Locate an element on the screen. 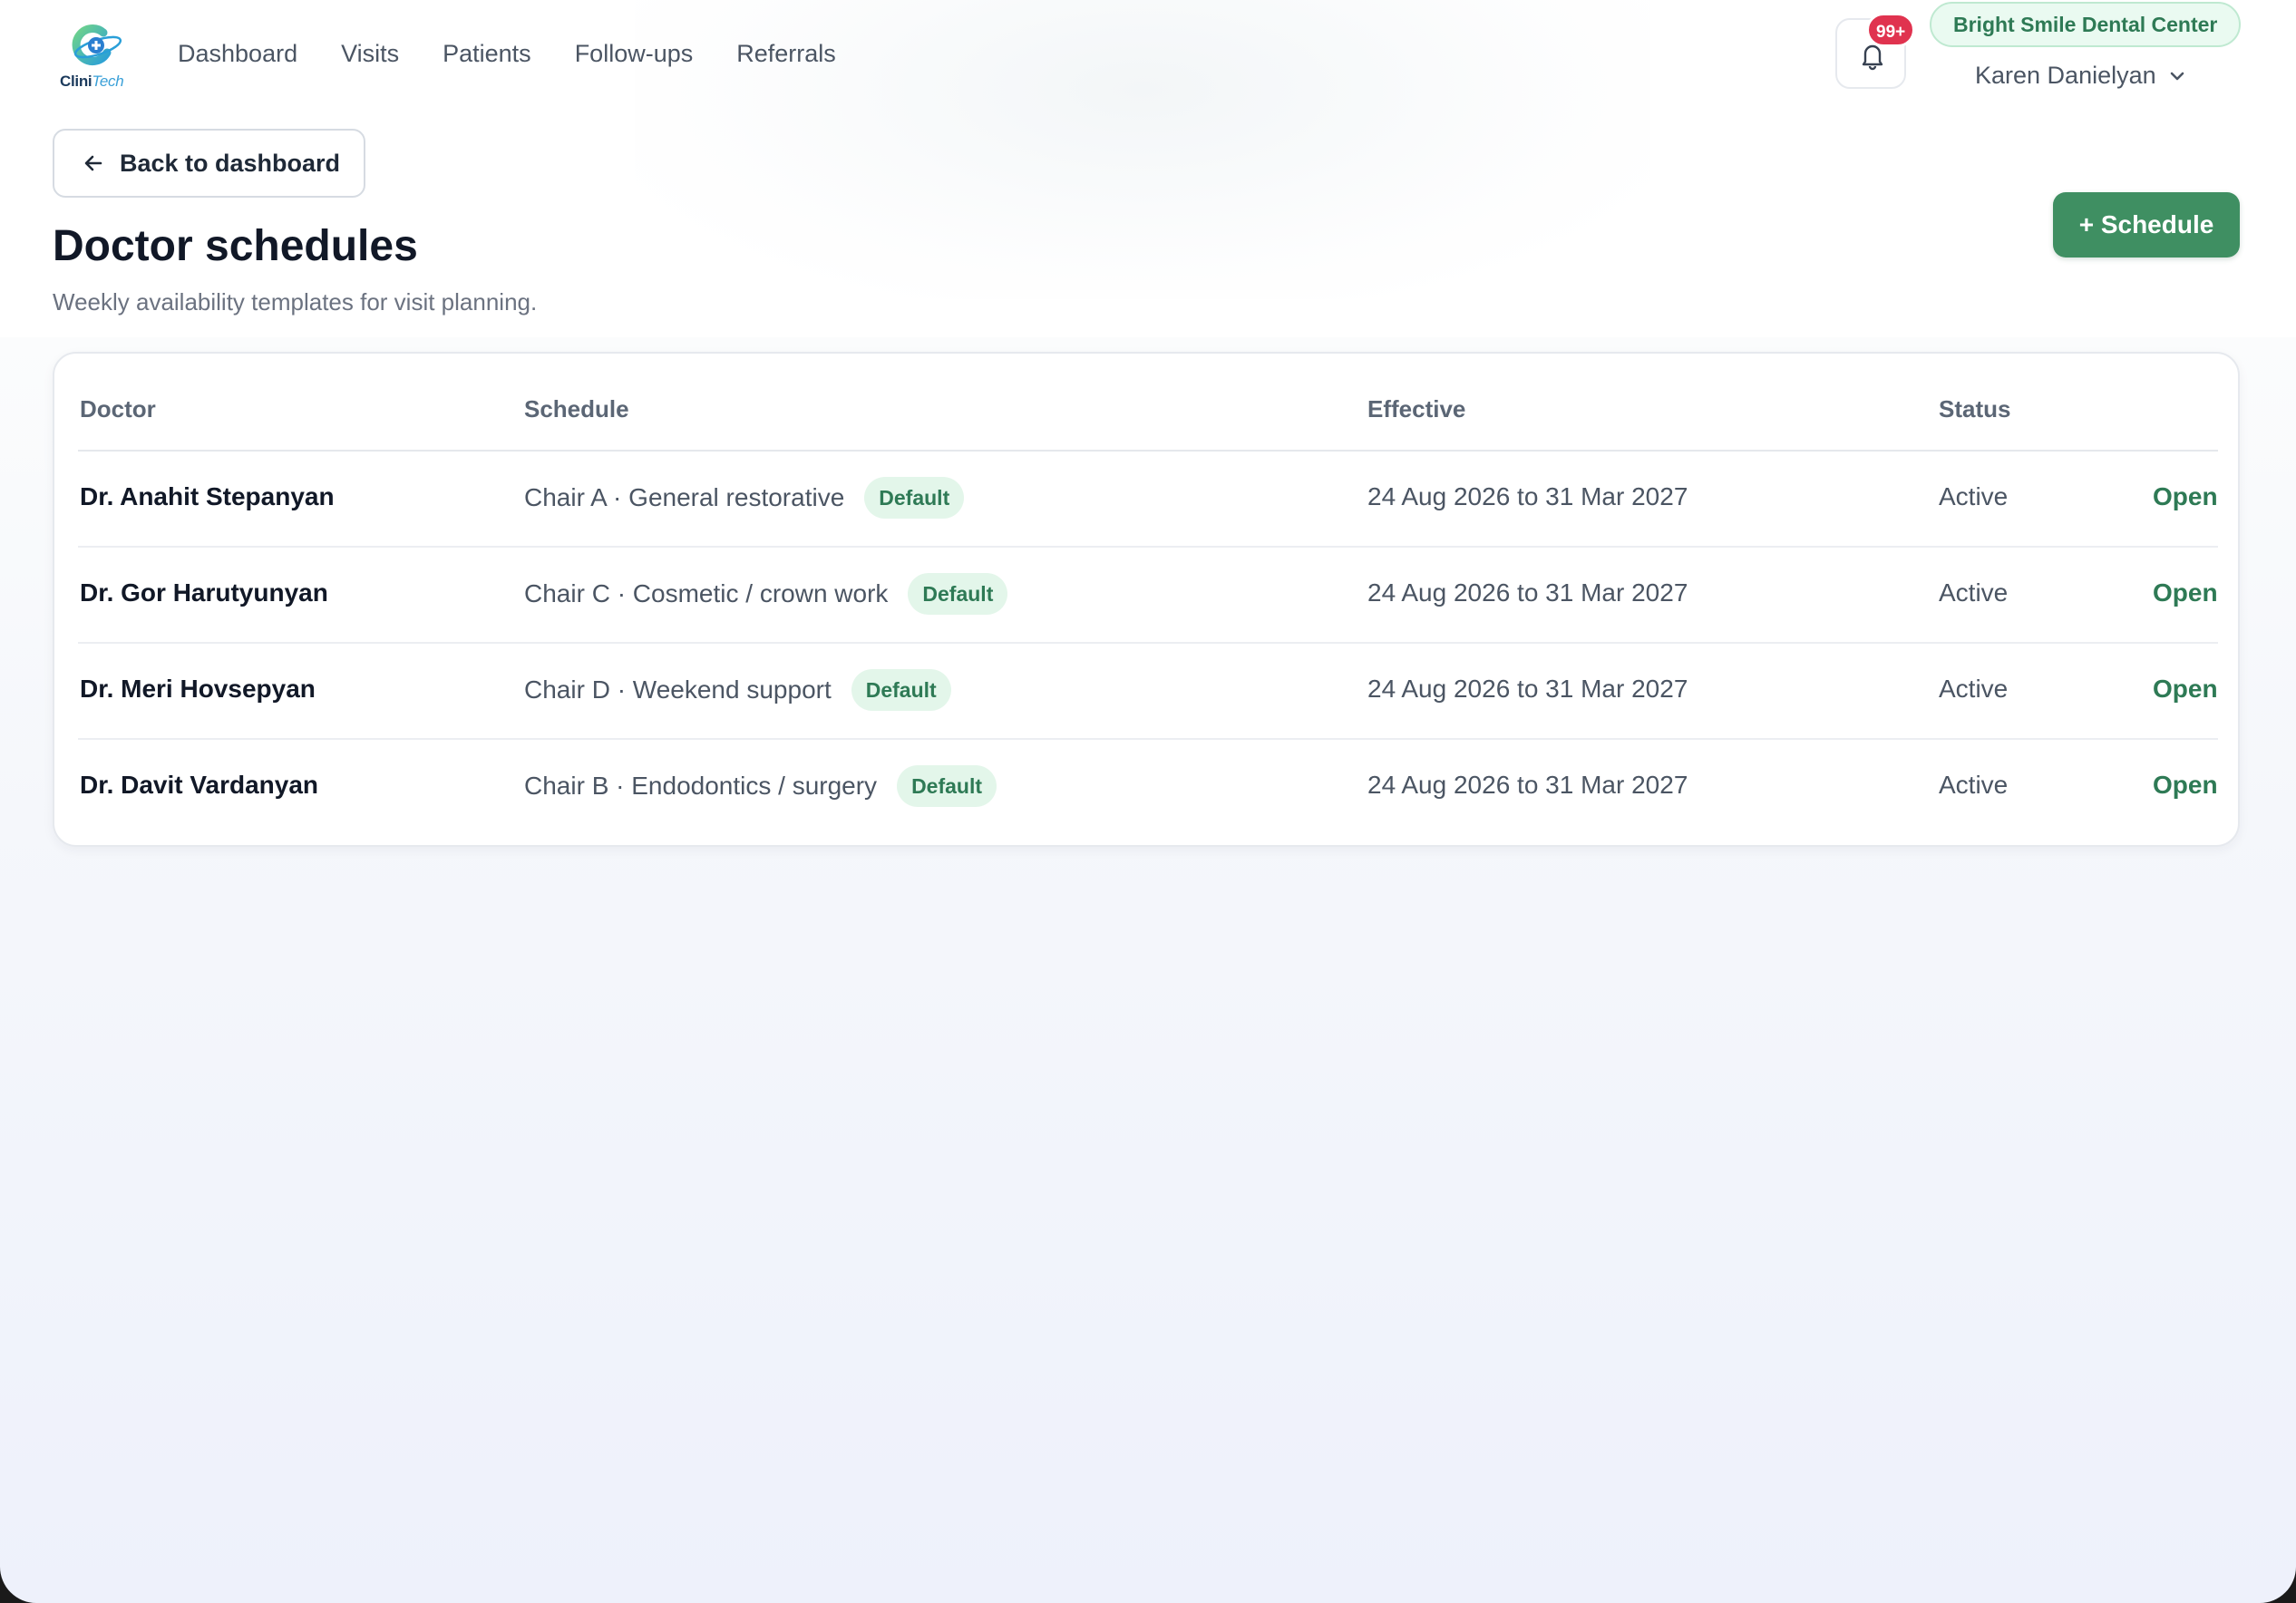 The height and width of the screenshot is (1603, 2296). doctor-name: Dr. Anahit Stepanyan is located at coordinates (207, 496).